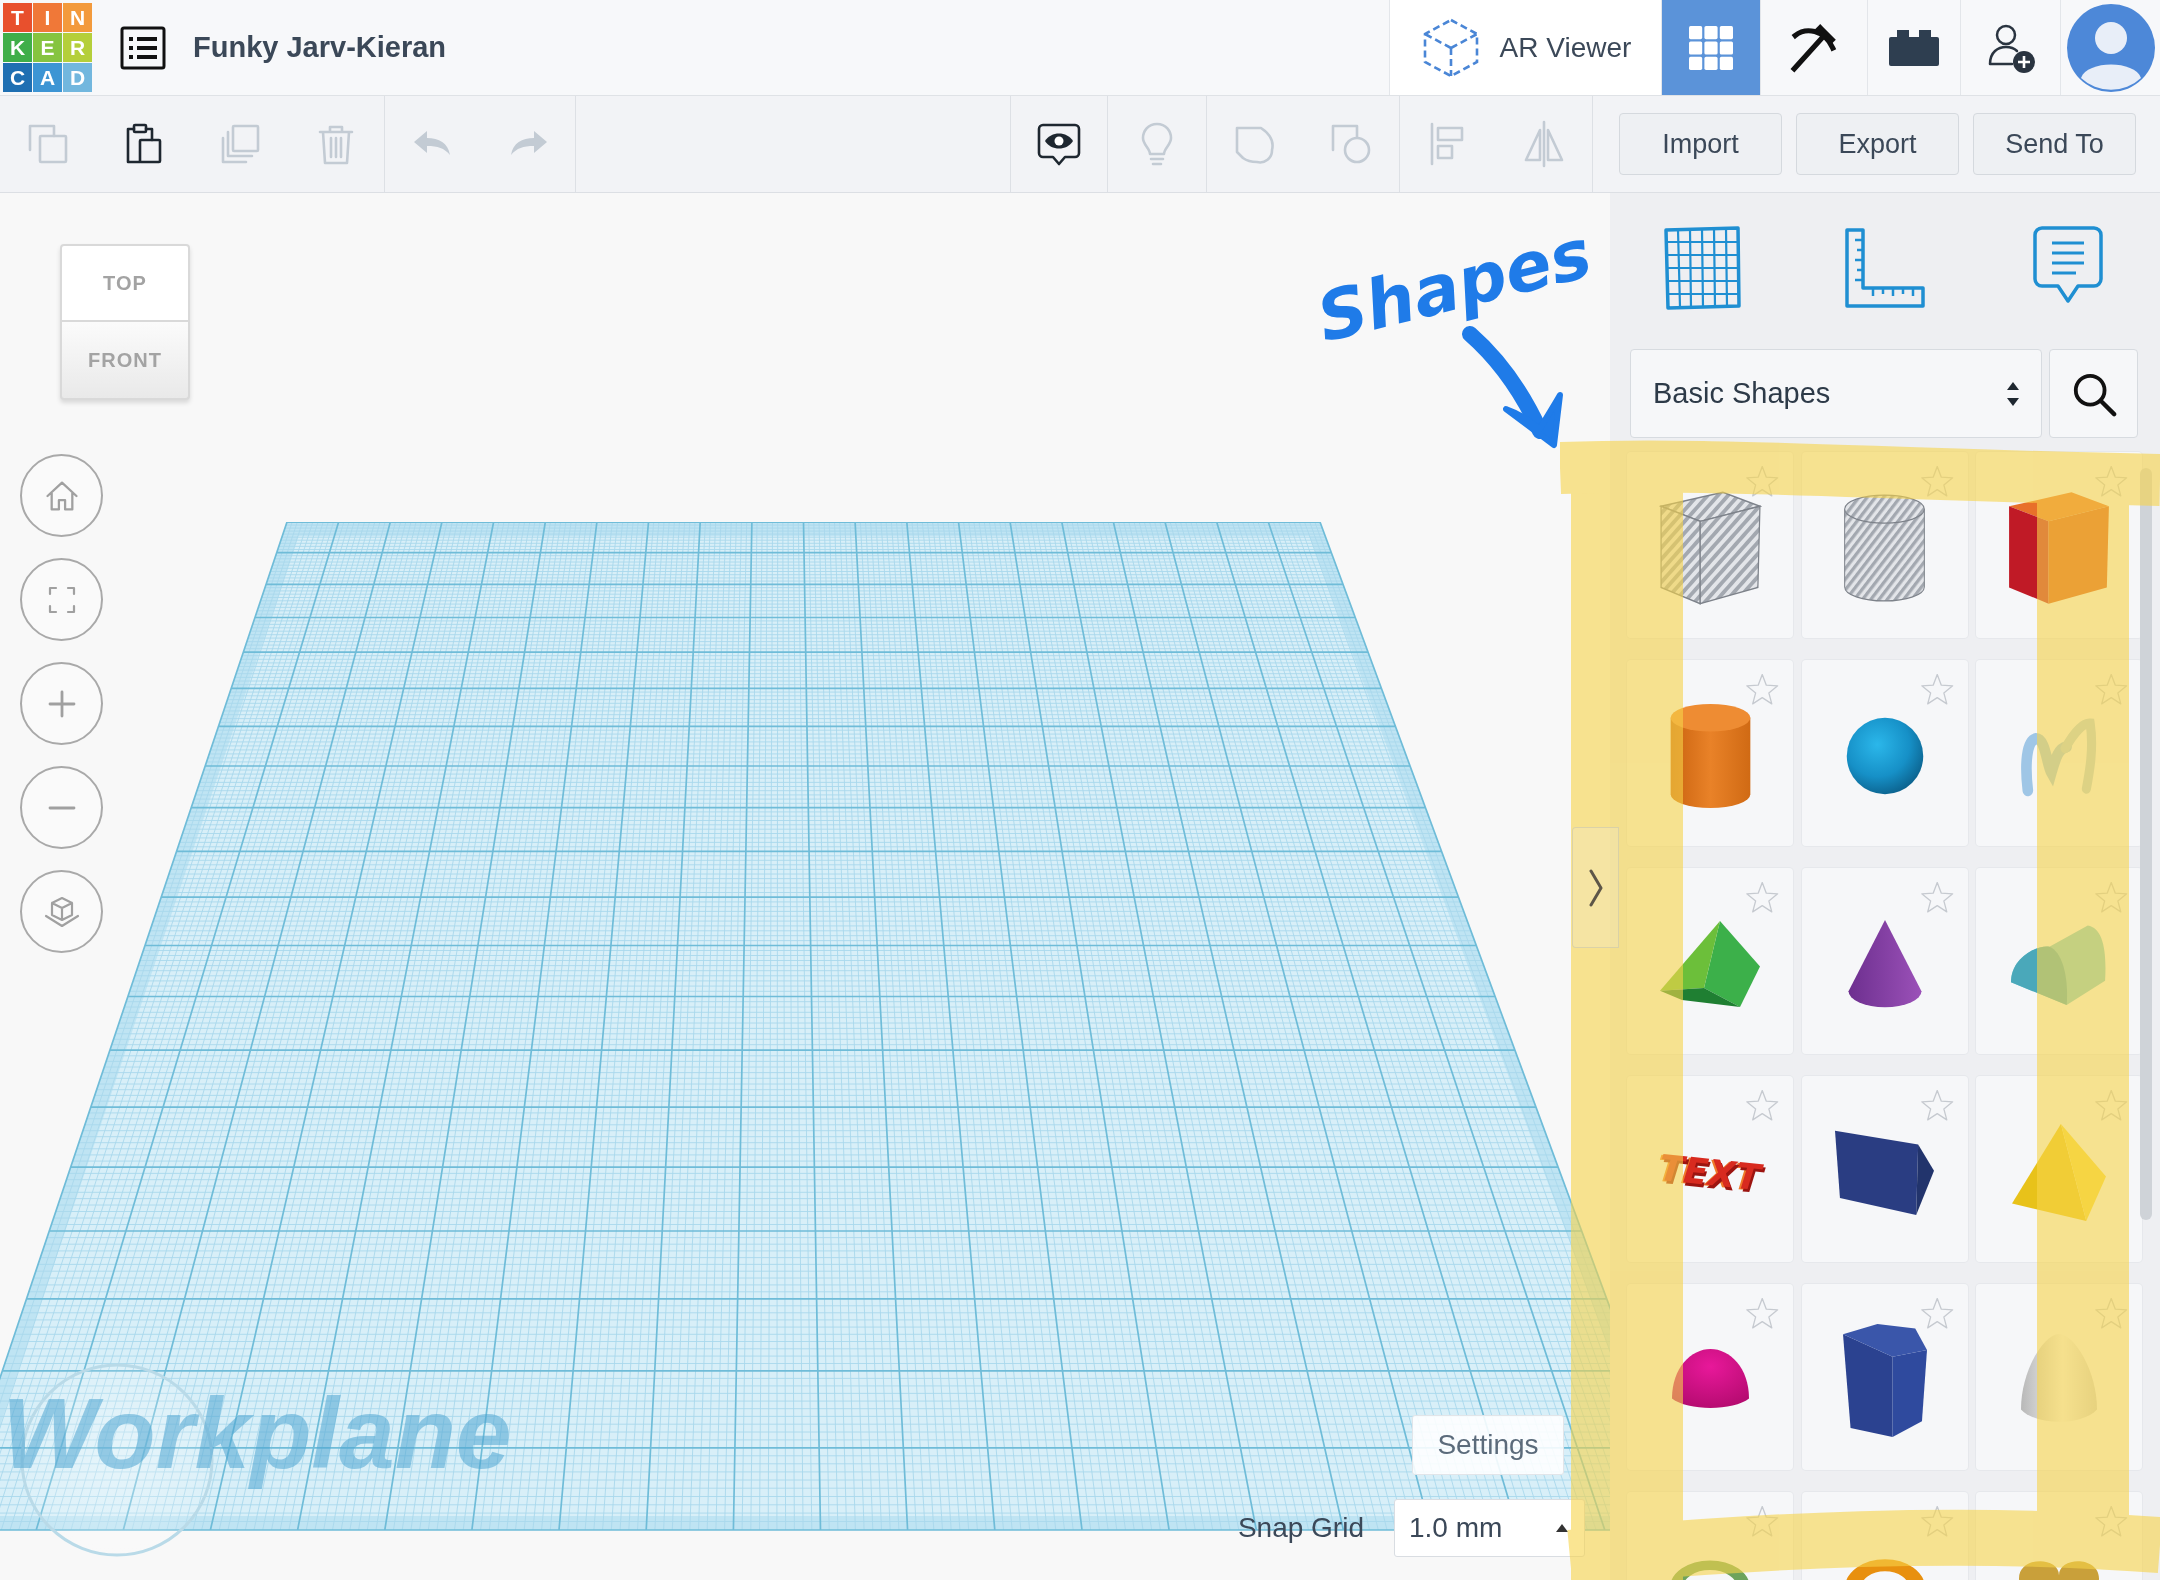 The height and width of the screenshot is (1580, 2160). What do you see at coordinates (1914, 47) in the screenshot?
I see `brick-icon` at bounding box center [1914, 47].